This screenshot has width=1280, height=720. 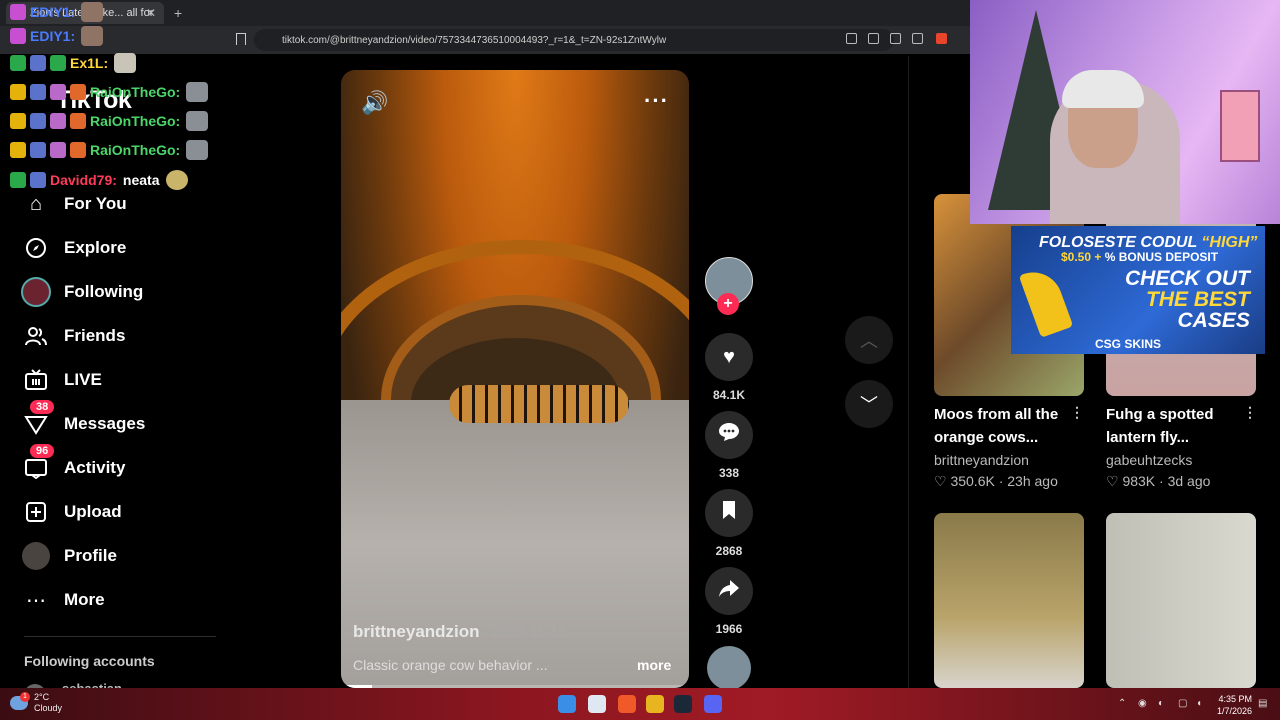 What do you see at coordinates (627, 704) in the screenshot?
I see `brave-browser-icon` at bounding box center [627, 704].